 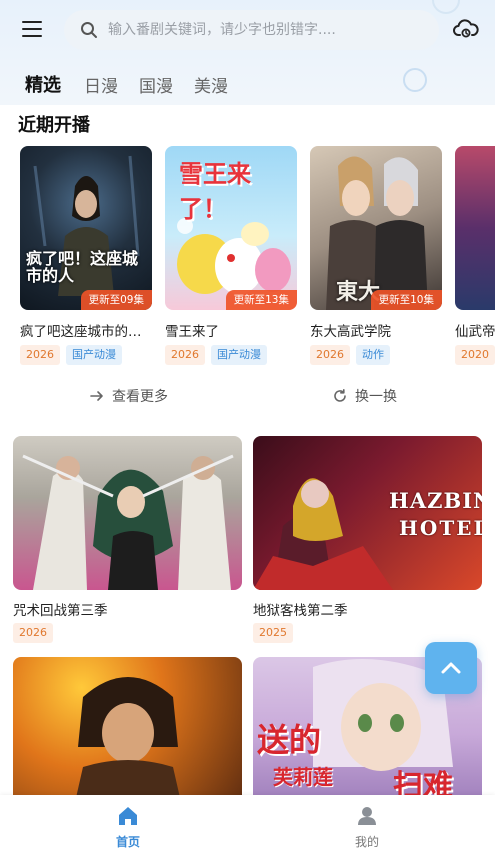 I want to click on anime-title: 地狱客栈第二季, so click(x=300, y=611).